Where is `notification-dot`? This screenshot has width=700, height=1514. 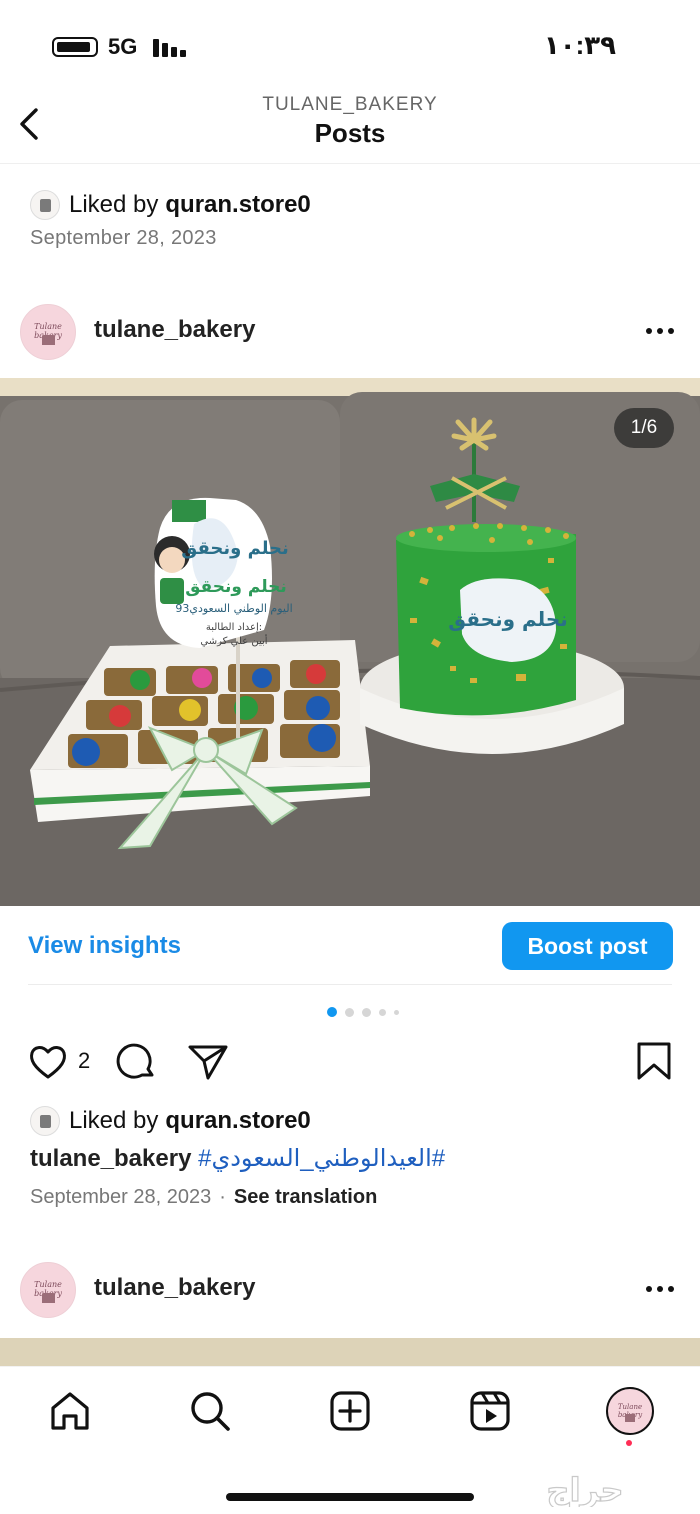 notification-dot is located at coordinates (629, 1443).